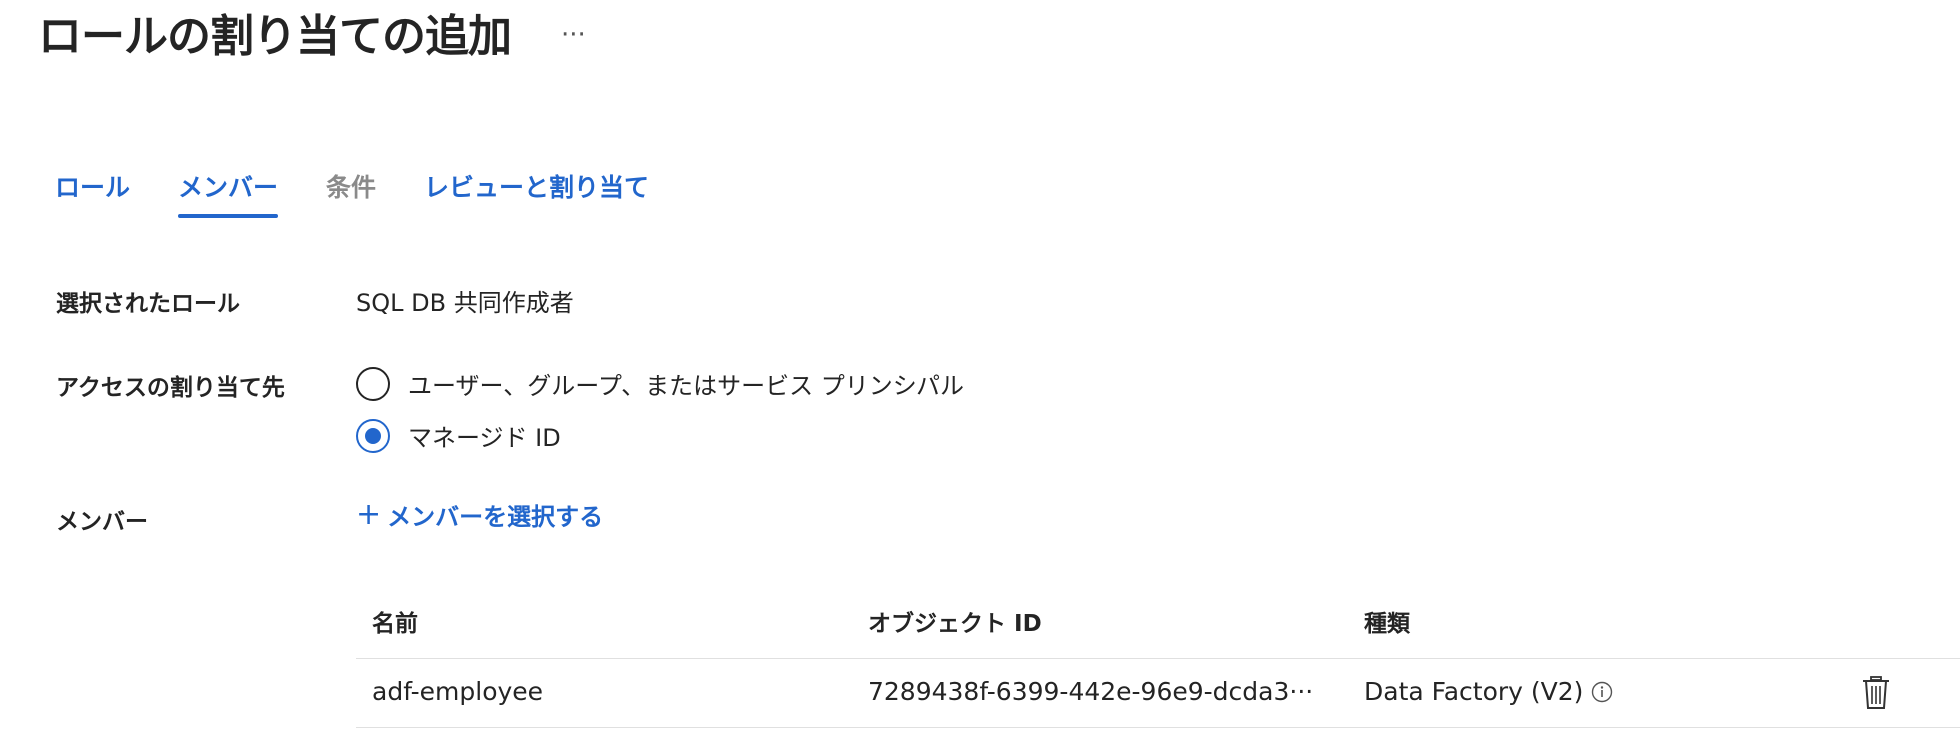 The width and height of the screenshot is (1960, 754). I want to click on plus-icon: +, so click(369, 514).